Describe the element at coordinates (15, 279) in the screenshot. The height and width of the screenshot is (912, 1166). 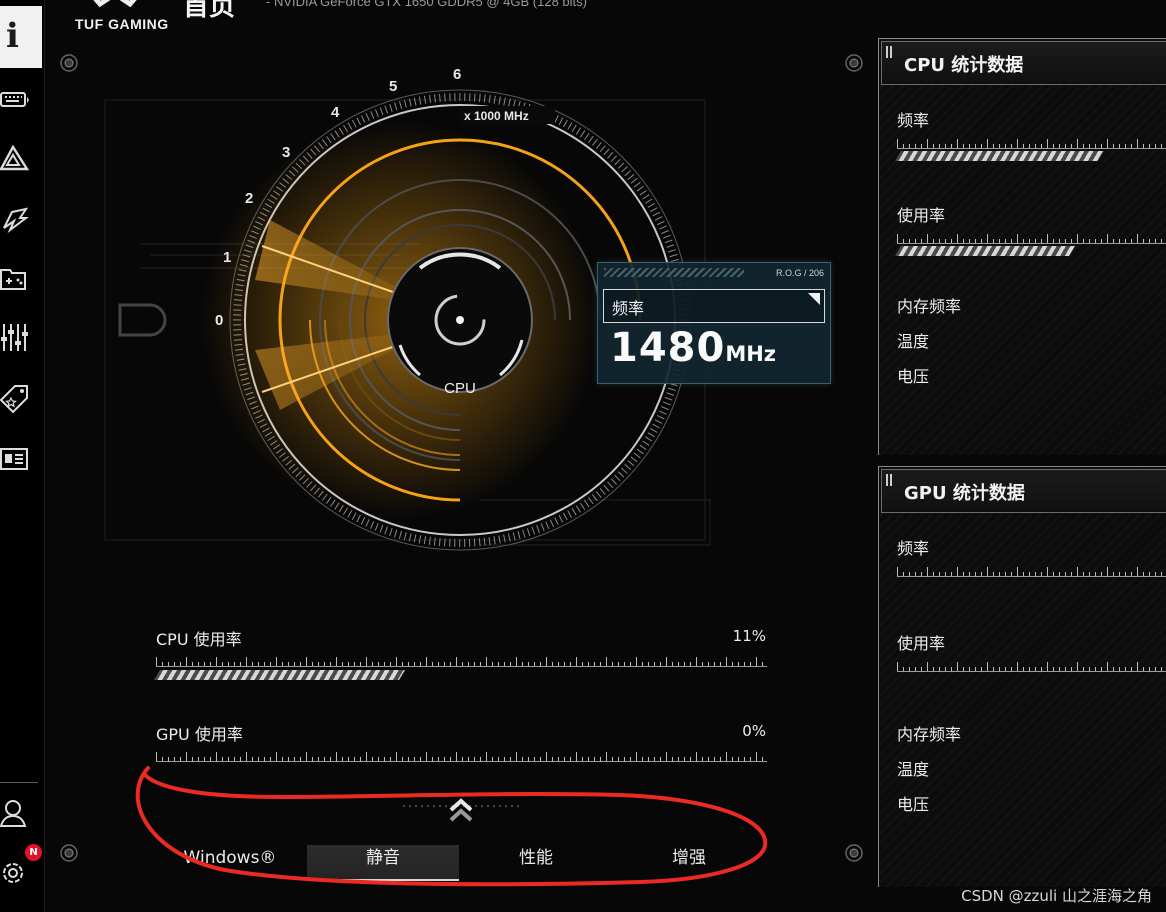
I see `game-library-icon` at that location.